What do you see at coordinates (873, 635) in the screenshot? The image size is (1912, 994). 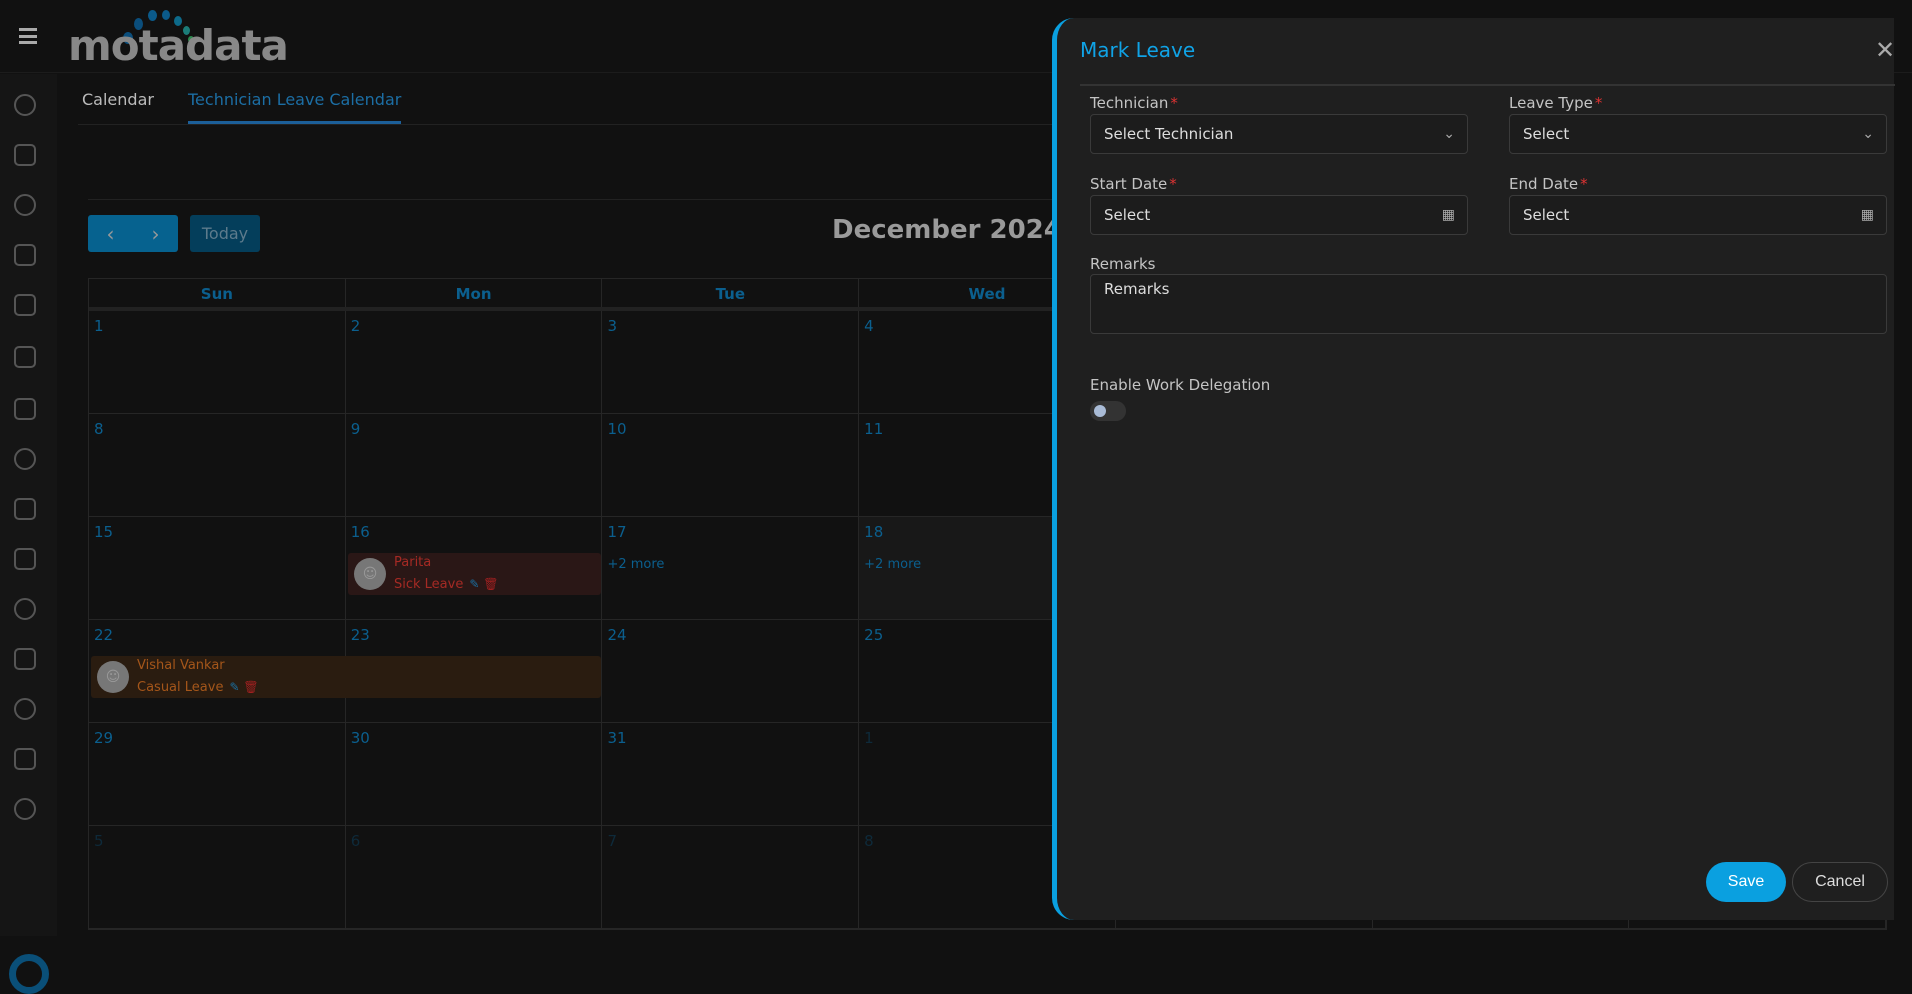 I see `day-number: 25` at bounding box center [873, 635].